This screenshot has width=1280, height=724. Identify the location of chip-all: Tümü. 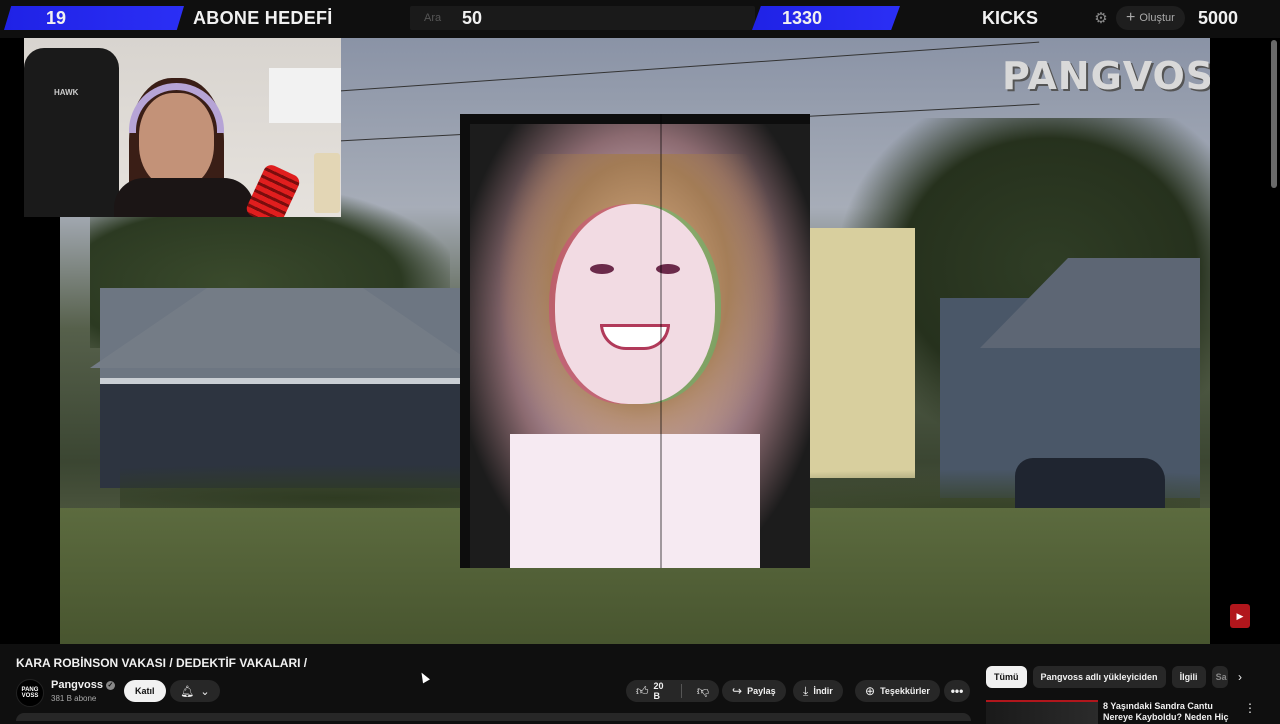
(1006, 677).